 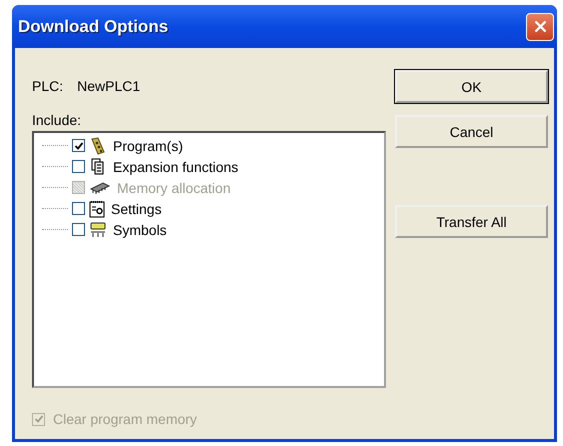 I want to click on window-title: Download Options, so click(x=93, y=26).